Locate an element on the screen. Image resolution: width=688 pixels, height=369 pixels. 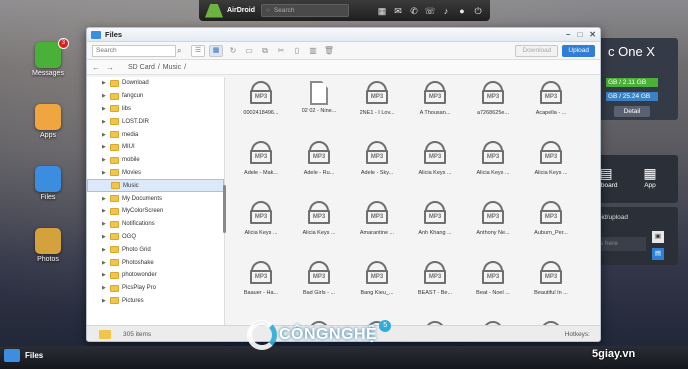
detail-button: Detail is located at coordinates (632, 111).